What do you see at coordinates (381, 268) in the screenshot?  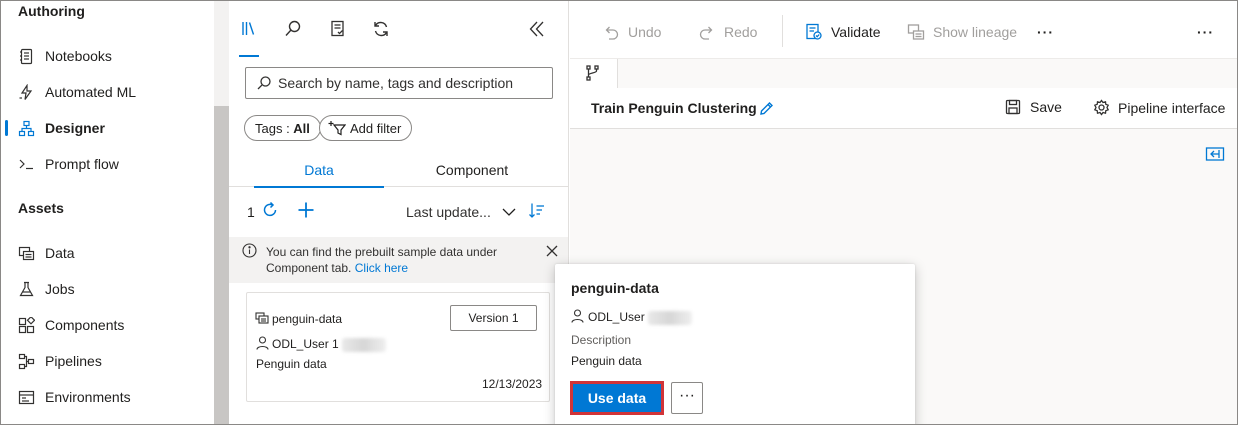 I see `click-here-link: Click here` at bounding box center [381, 268].